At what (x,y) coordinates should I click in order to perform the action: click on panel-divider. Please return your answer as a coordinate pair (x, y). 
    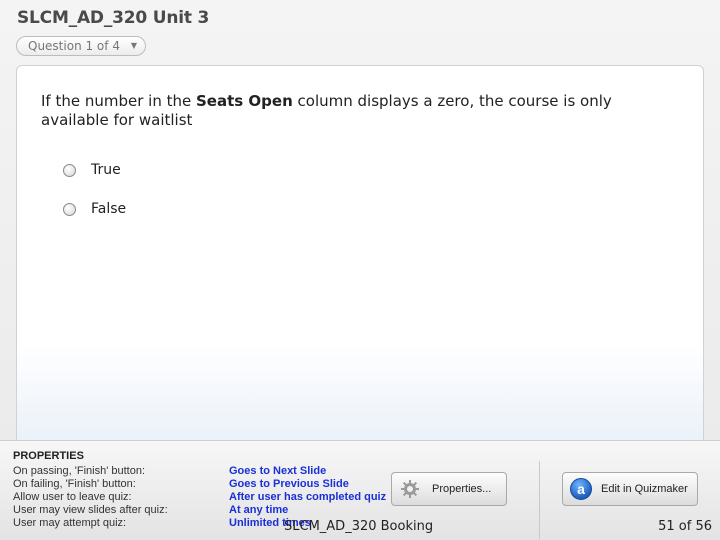
    Looking at the image, I should click on (539, 500).